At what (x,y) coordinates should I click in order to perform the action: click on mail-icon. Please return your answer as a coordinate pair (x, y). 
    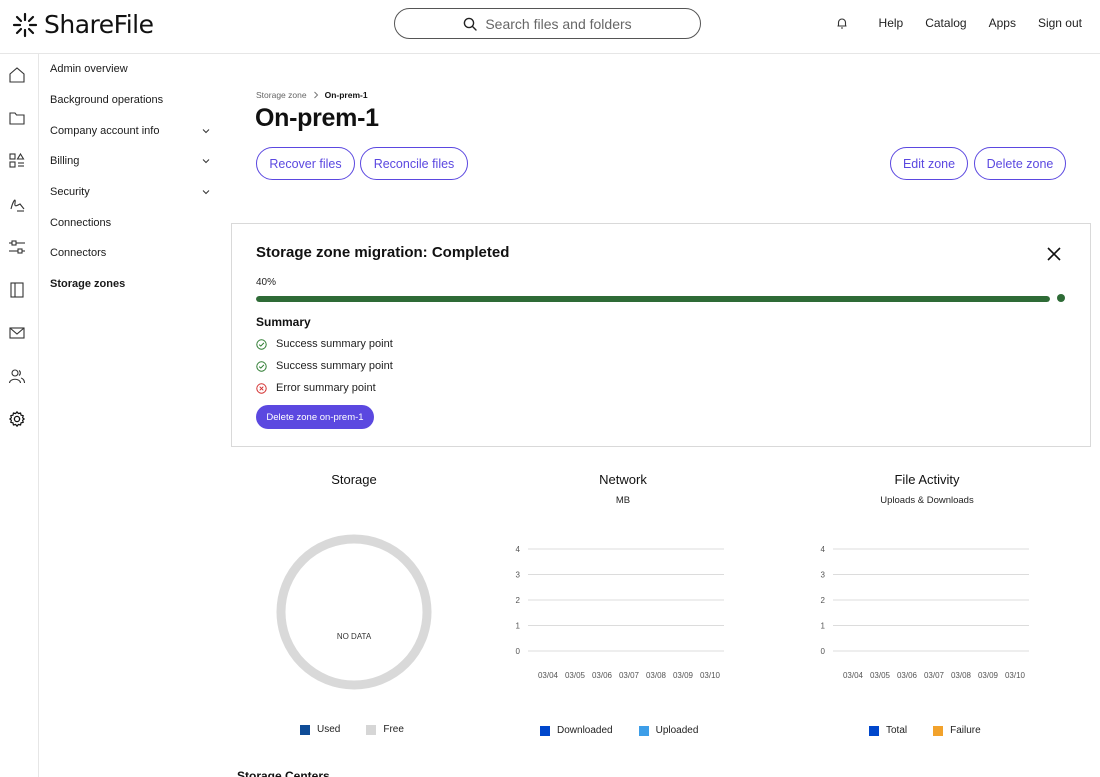
    Looking at the image, I should click on (17, 333).